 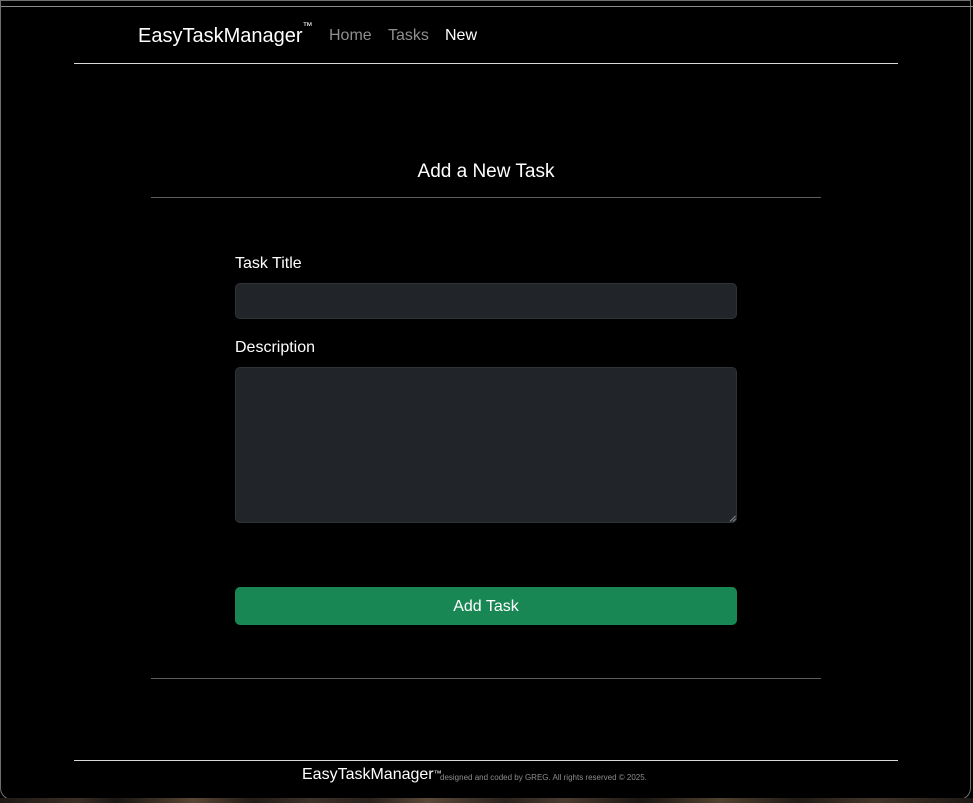 What do you see at coordinates (486, 171) in the screenshot?
I see `page-title: Add a New Task` at bounding box center [486, 171].